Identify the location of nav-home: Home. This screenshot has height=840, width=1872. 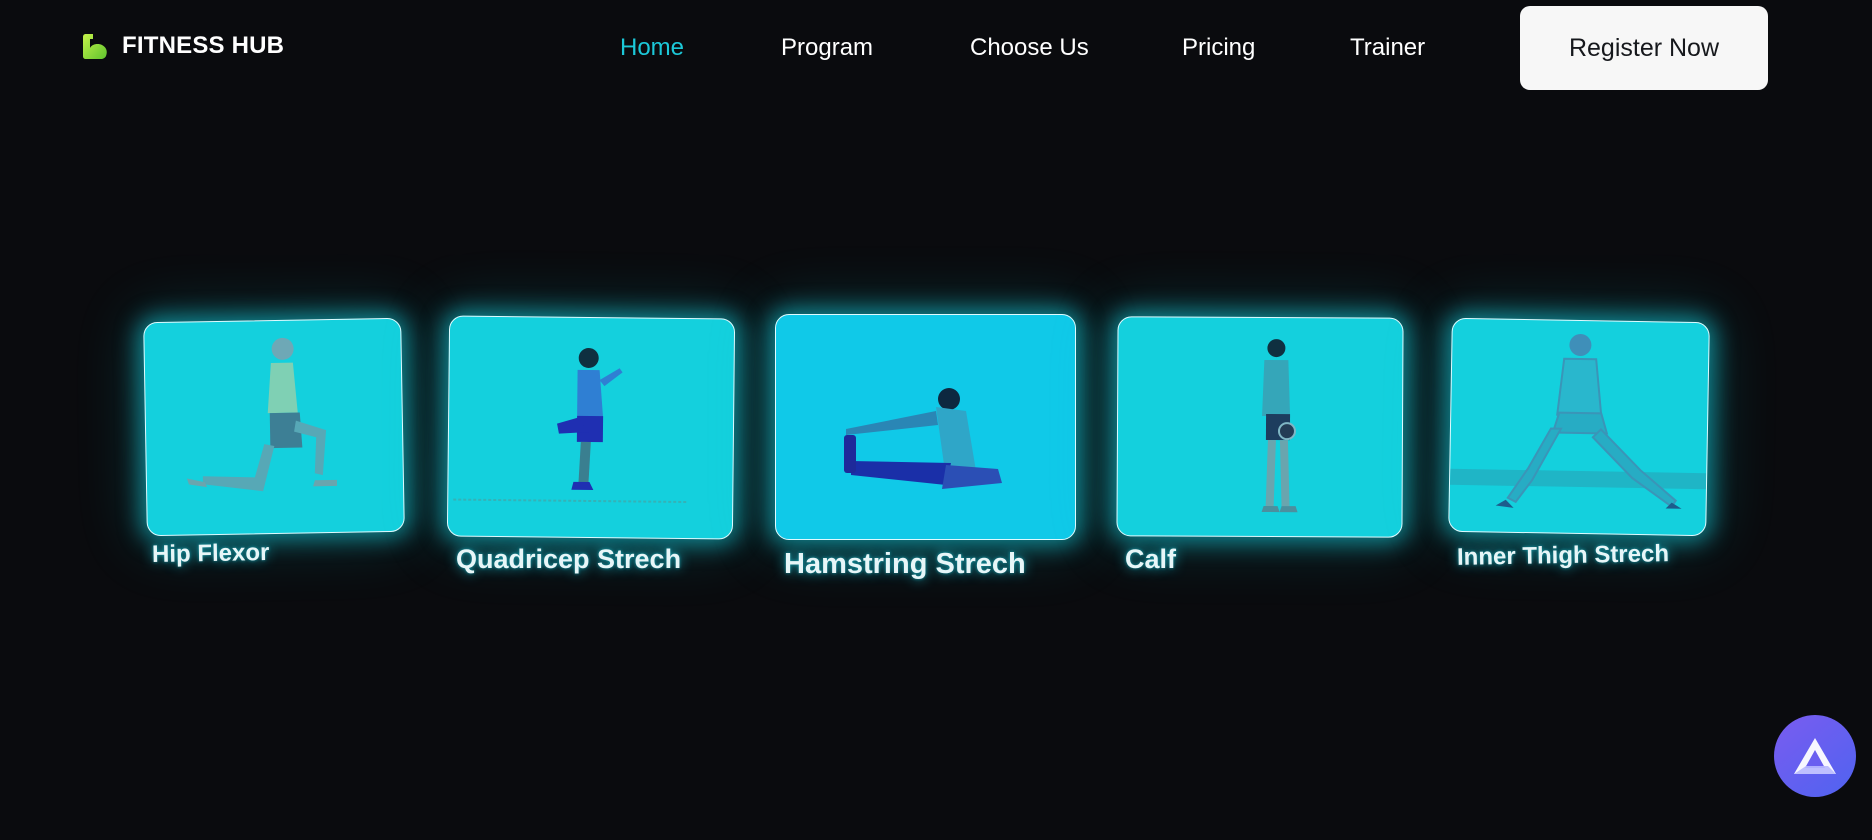
(652, 48).